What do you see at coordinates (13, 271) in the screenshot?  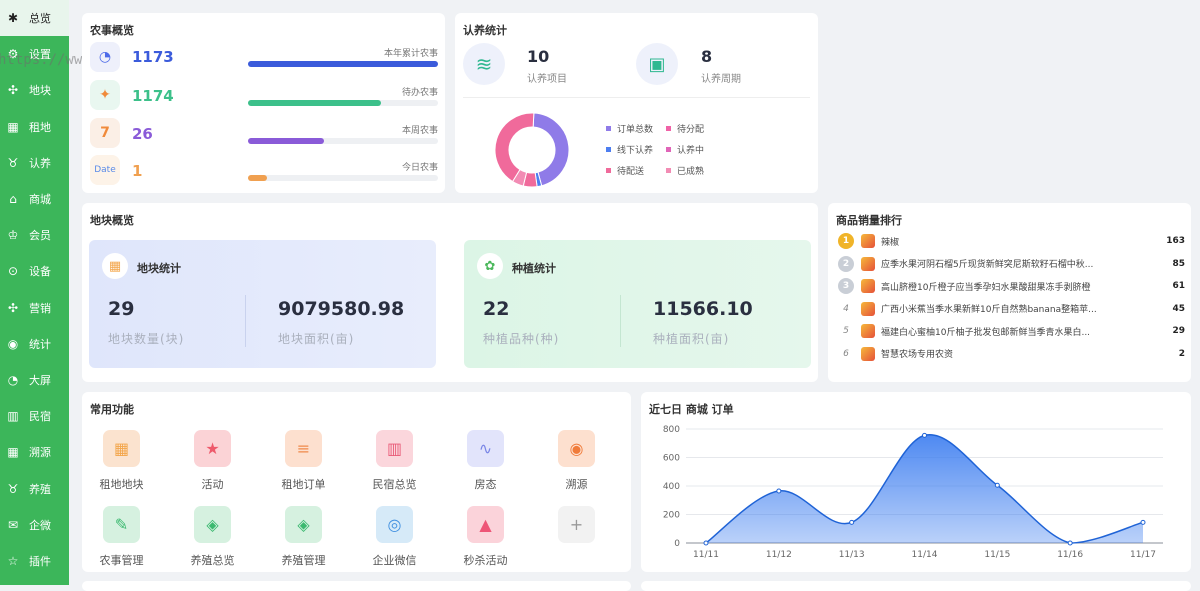 I see `location-icon: ⊙` at bounding box center [13, 271].